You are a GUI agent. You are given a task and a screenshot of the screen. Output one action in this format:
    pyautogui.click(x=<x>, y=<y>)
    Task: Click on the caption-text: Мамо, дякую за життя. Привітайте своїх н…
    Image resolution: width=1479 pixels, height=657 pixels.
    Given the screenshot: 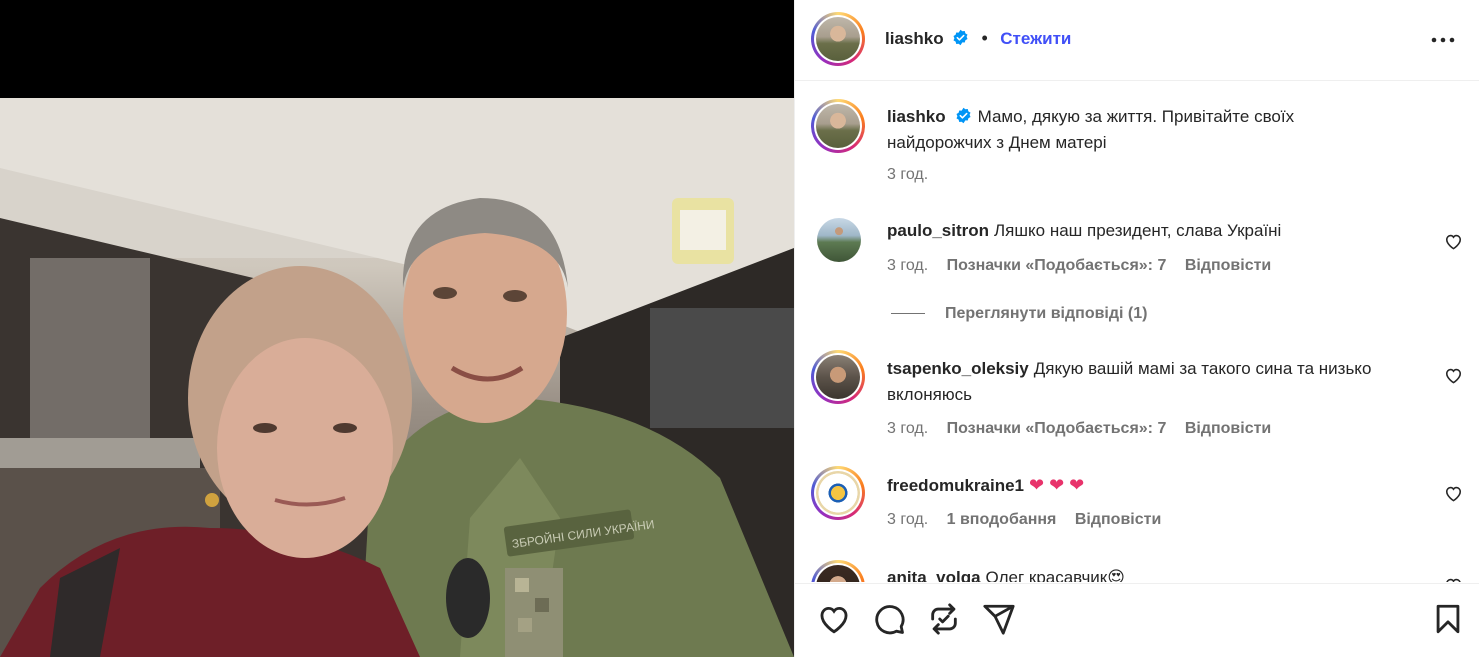 What is the action you would take?
    pyautogui.click(x=1091, y=129)
    